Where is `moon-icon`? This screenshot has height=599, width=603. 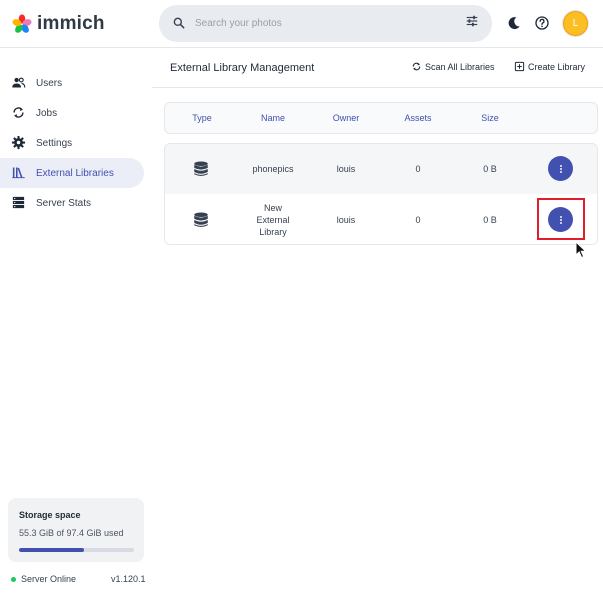 moon-icon is located at coordinates (514, 23).